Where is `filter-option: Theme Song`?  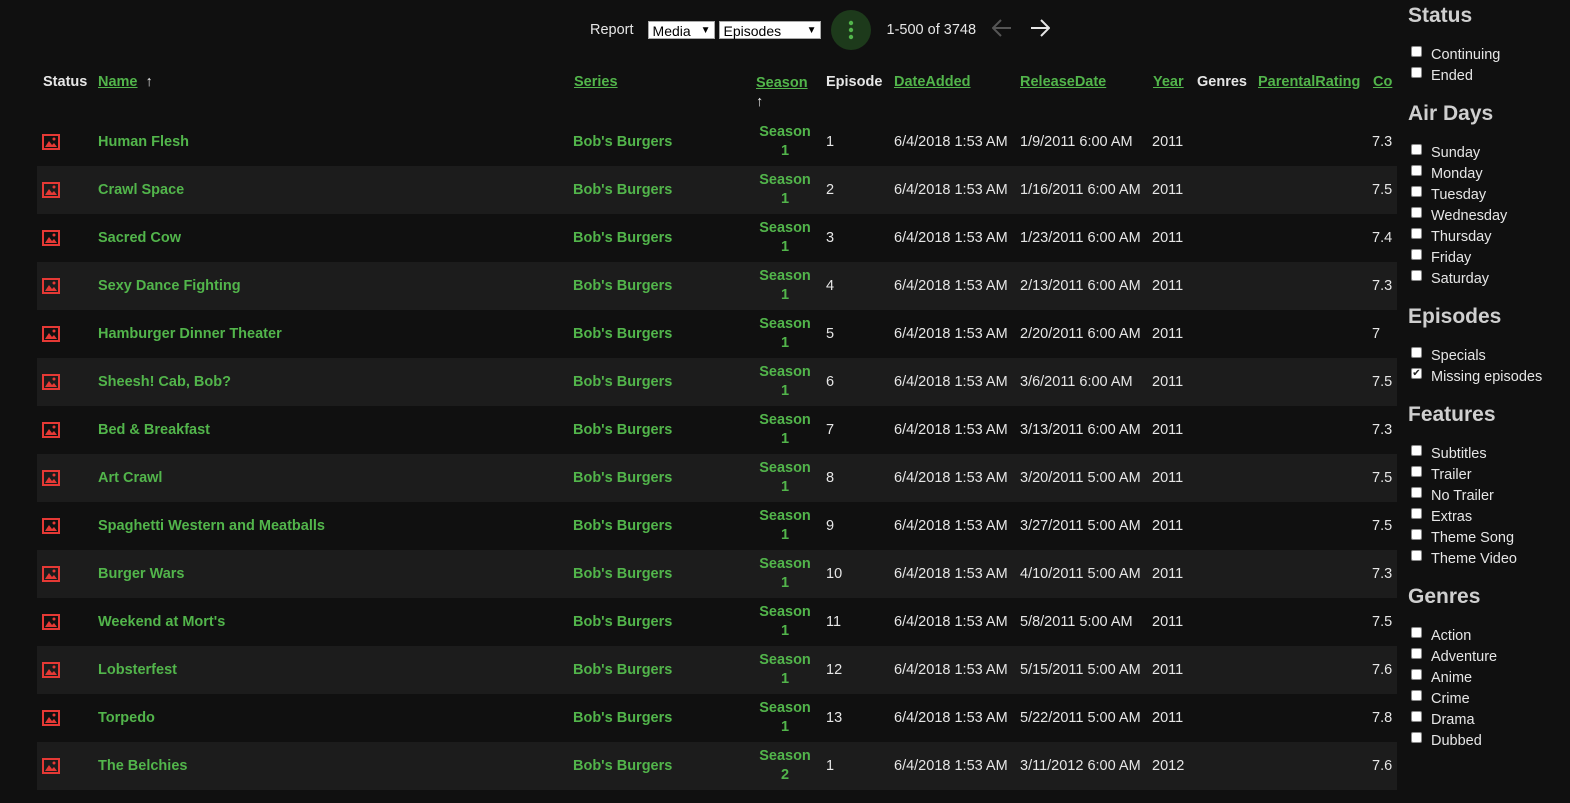
filter-option: Theme Song is located at coordinates (1483, 537).